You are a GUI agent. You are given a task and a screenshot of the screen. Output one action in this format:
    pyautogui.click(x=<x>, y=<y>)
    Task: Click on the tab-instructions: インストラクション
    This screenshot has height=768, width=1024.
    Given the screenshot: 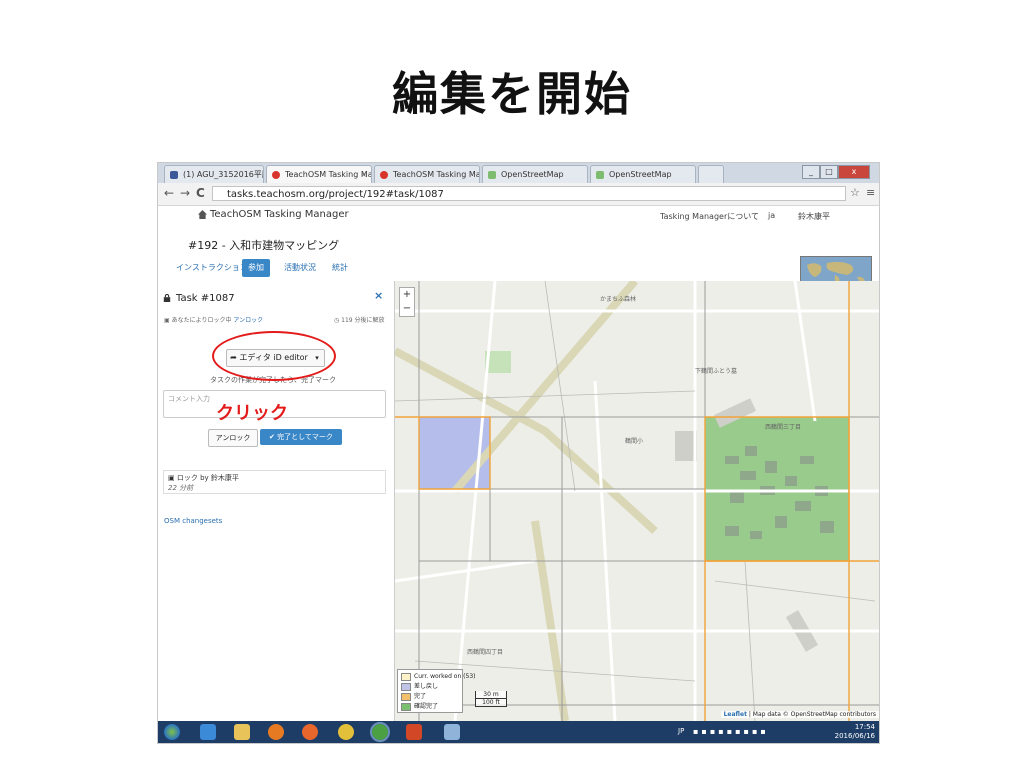 What is the action you would take?
    pyautogui.click(x=212, y=268)
    